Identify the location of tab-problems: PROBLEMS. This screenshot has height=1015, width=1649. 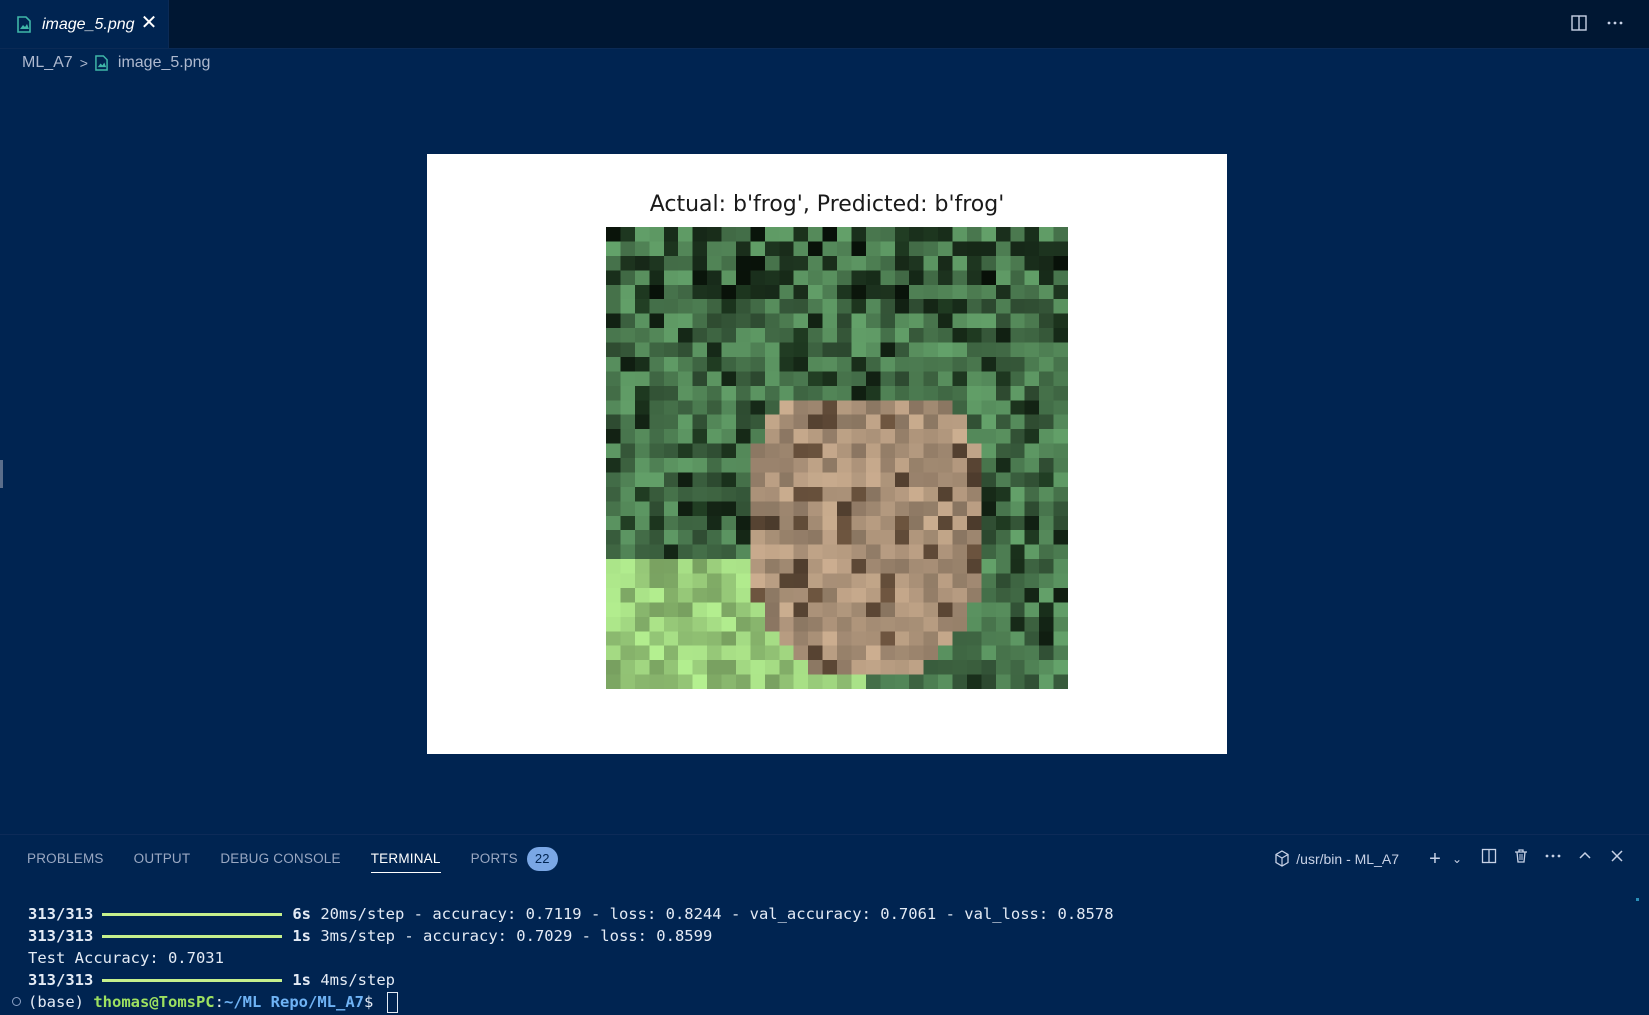
(65, 859).